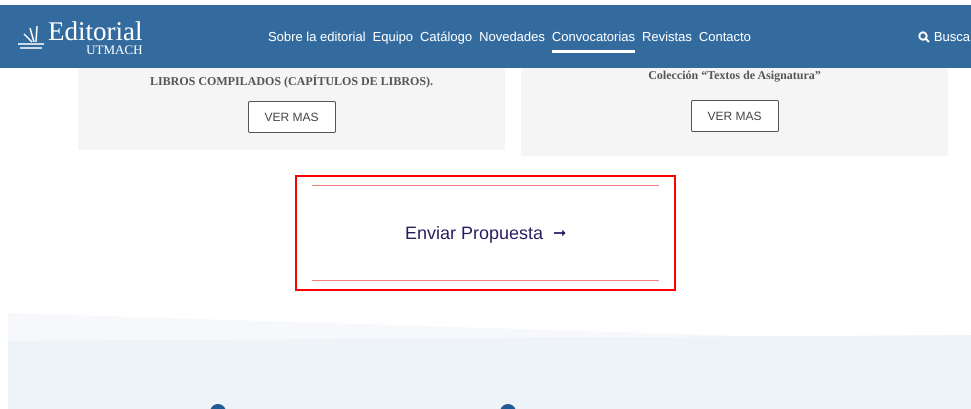 This screenshot has width=971, height=409. I want to click on nav-link: Sobre la editorial, so click(317, 38).